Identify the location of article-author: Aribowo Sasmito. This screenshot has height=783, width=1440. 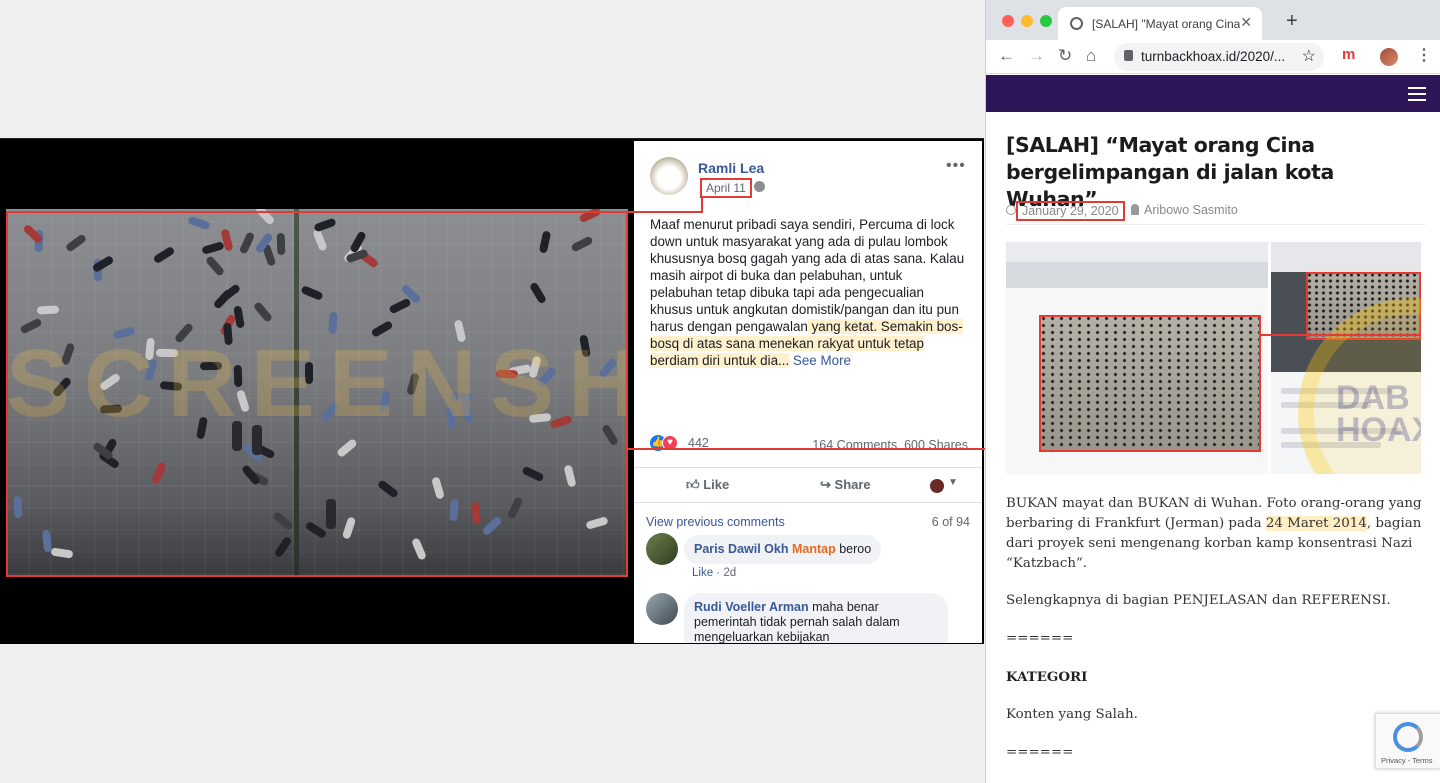
(1191, 210).